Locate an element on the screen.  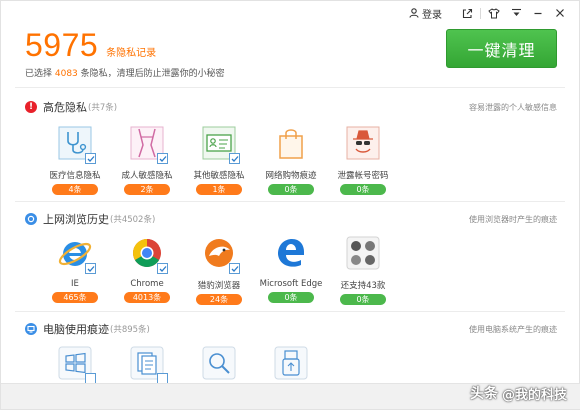
computer-section-icon is located at coordinates (31, 329).